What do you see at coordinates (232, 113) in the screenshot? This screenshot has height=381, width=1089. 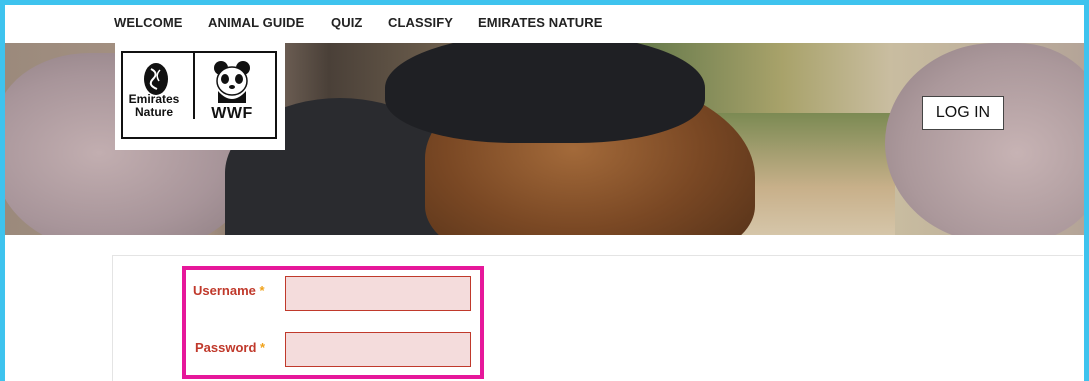 I see `logo-brand-text: WWF` at bounding box center [232, 113].